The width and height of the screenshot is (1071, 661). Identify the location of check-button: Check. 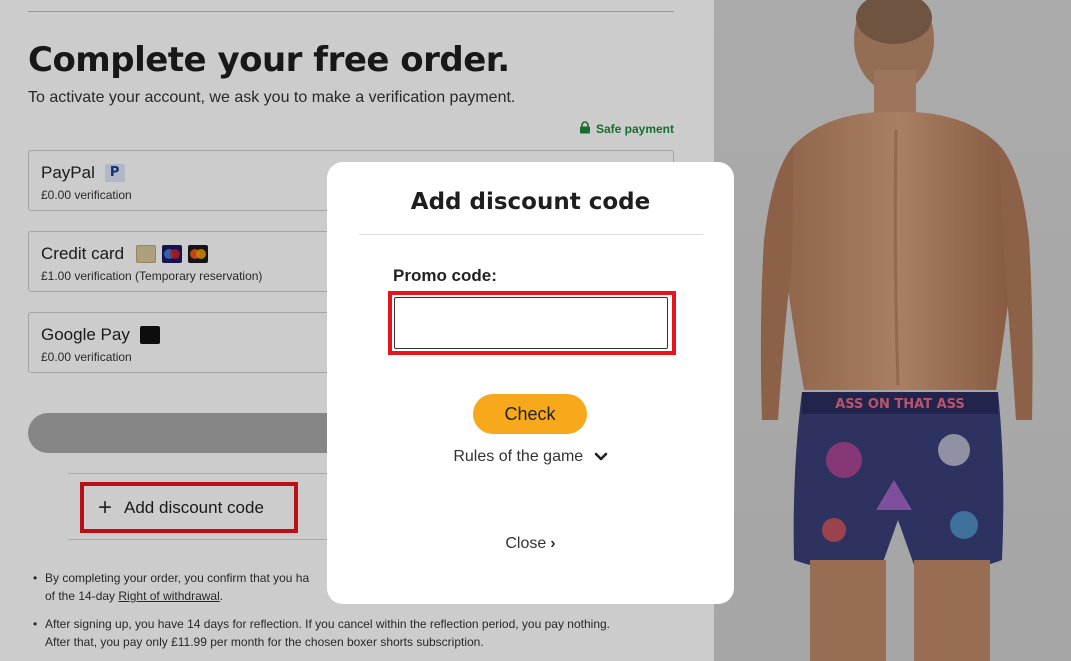
(530, 414).